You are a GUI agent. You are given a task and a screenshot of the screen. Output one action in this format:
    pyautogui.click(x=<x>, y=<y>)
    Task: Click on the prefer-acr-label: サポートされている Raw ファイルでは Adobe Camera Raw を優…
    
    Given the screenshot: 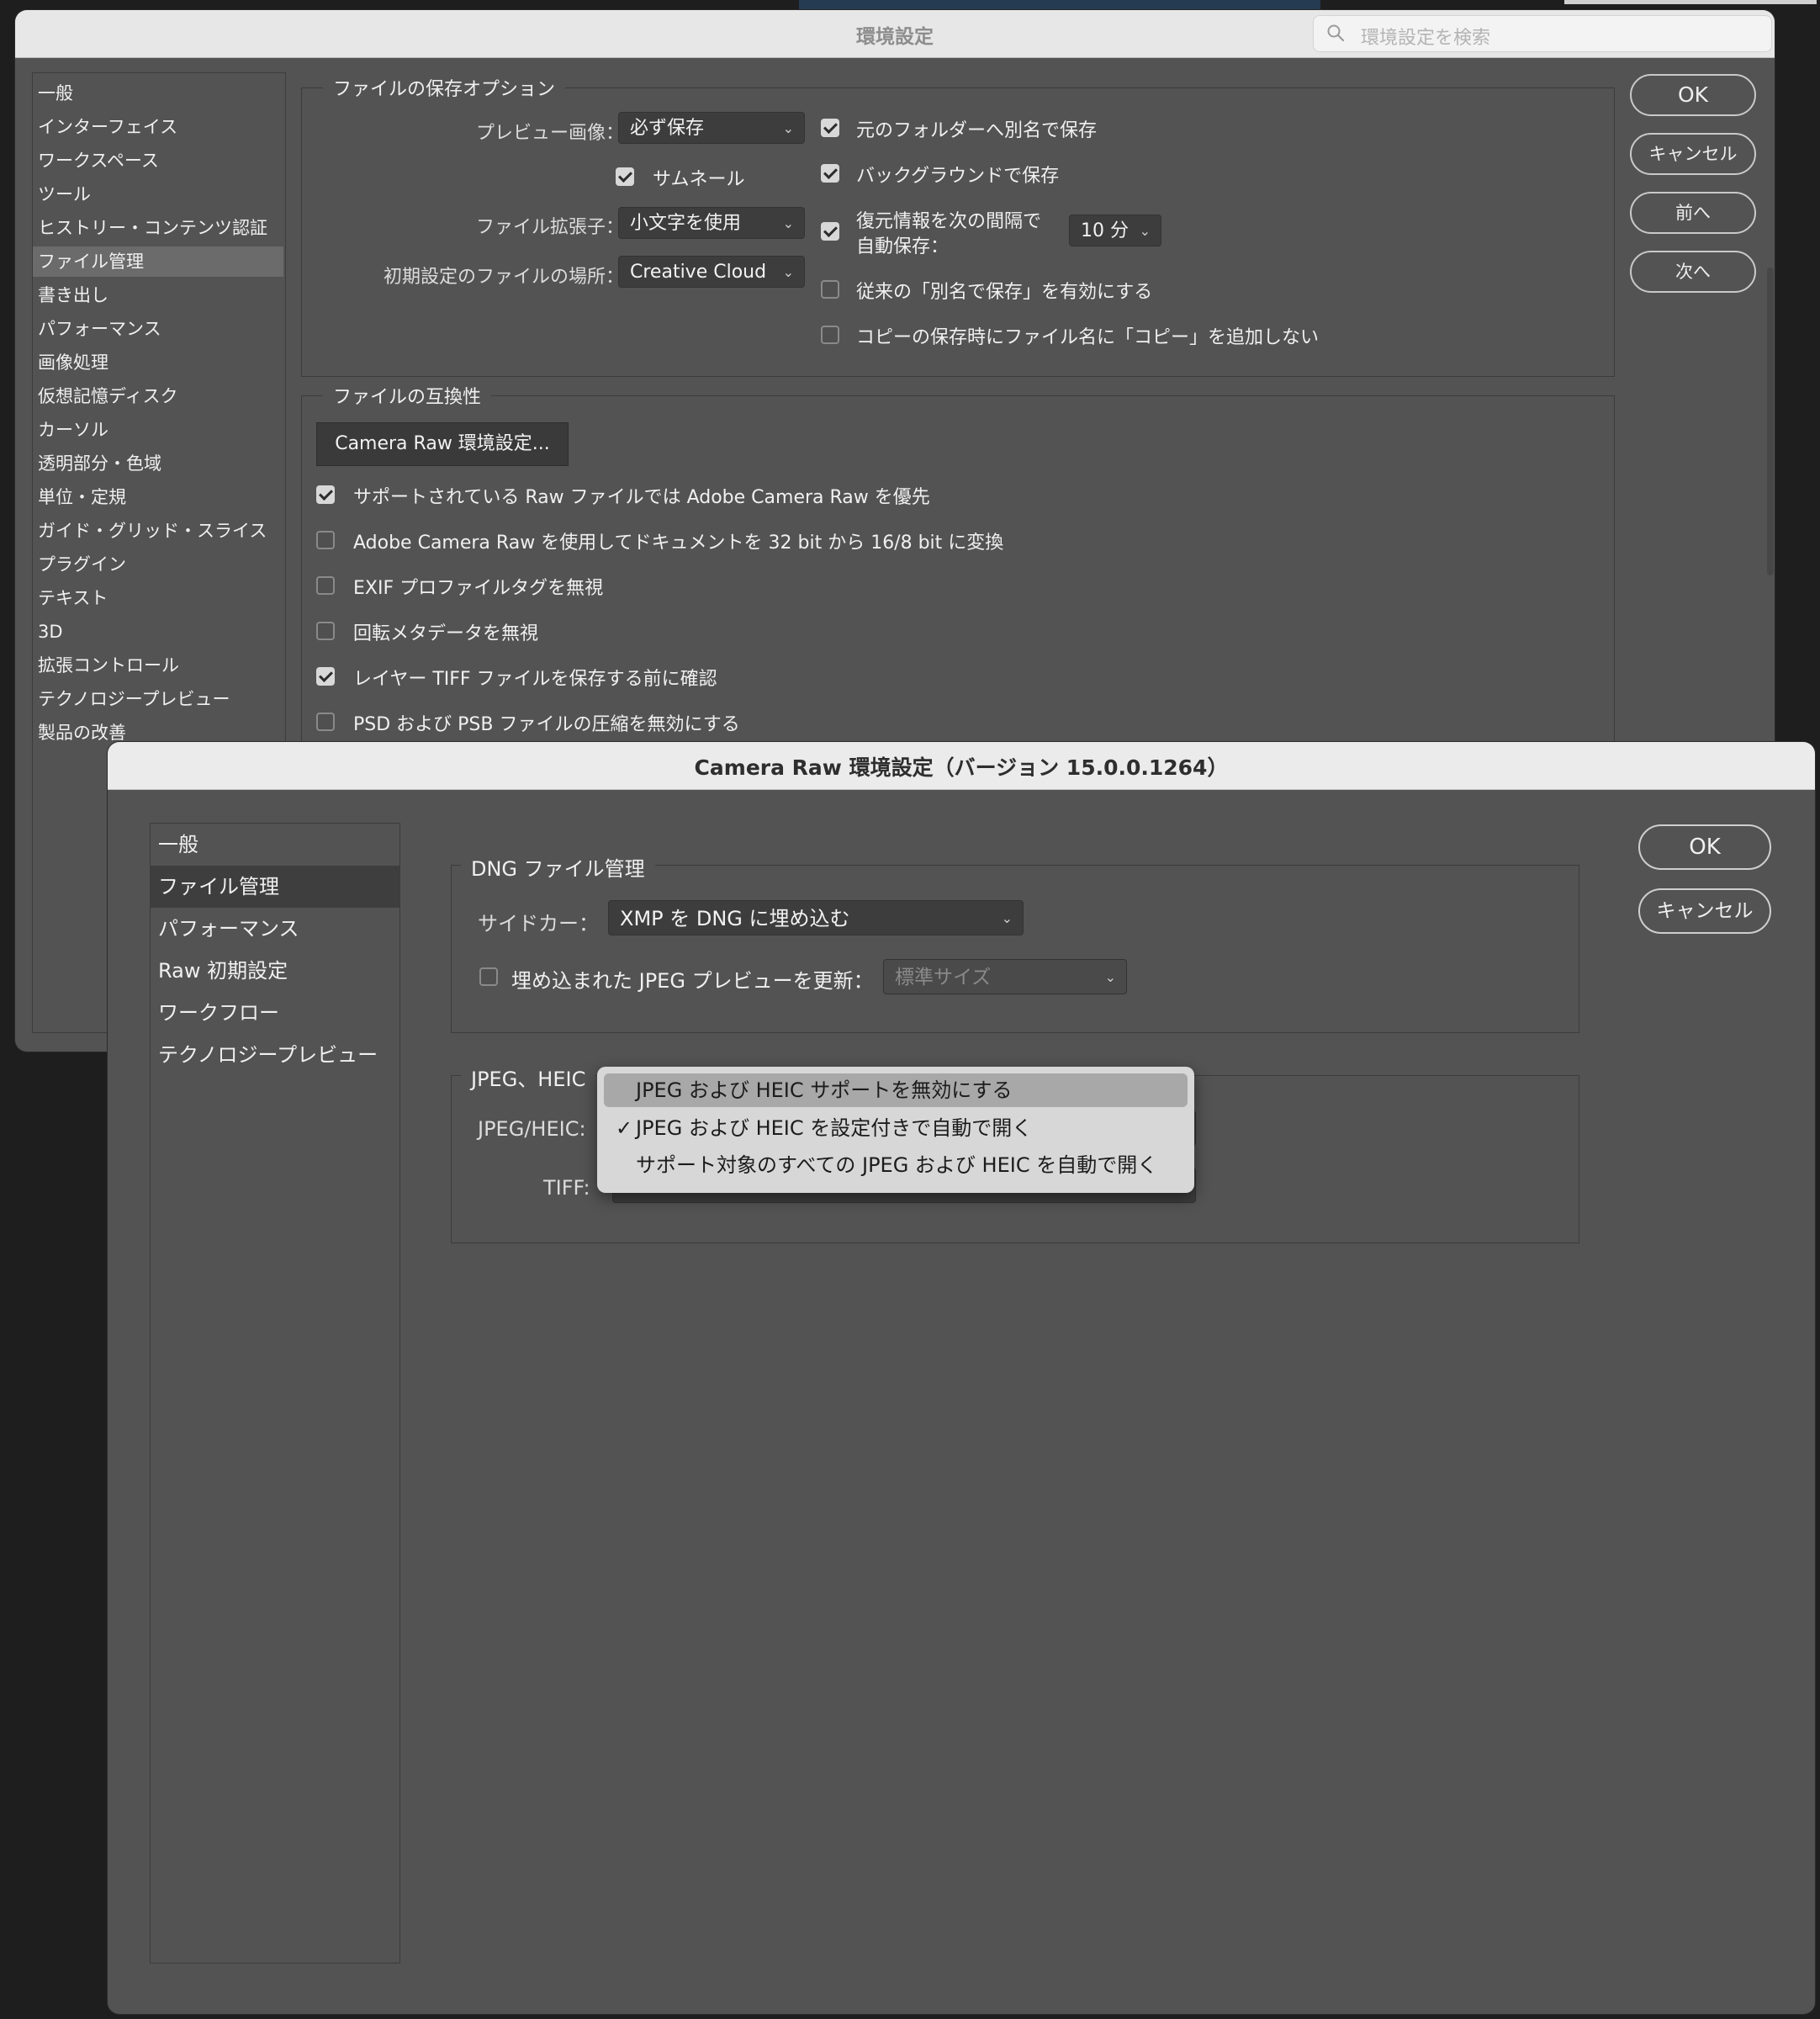 What is the action you would take?
    pyautogui.click(x=641, y=498)
    